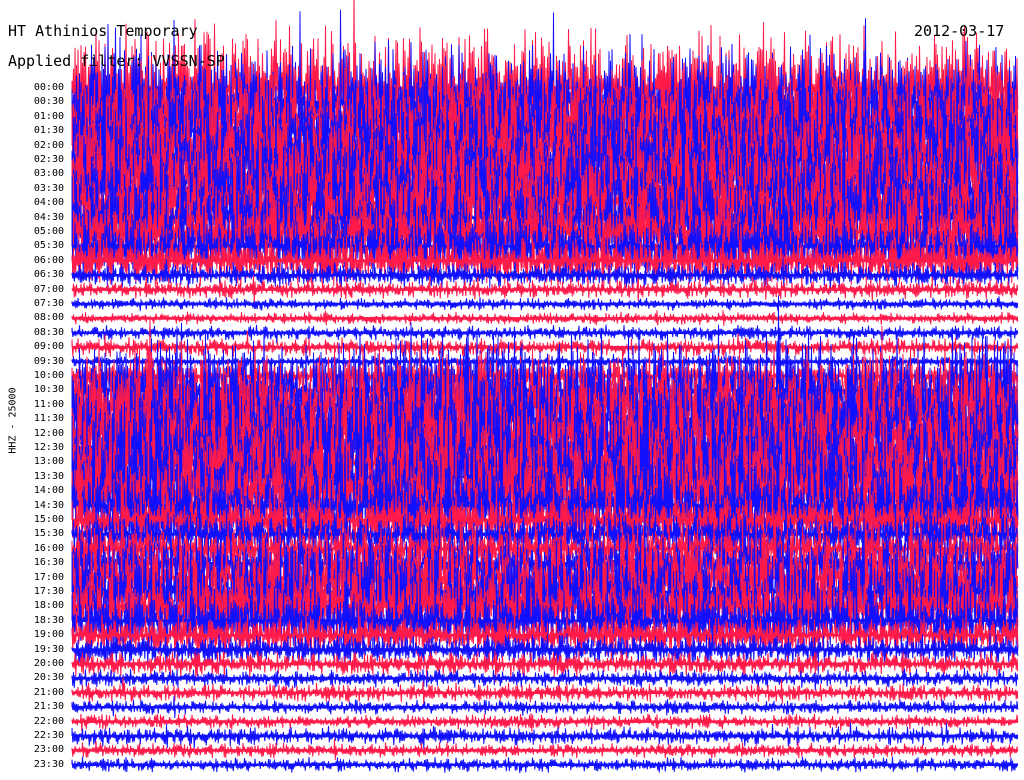 The height and width of the screenshot is (780, 1024). What do you see at coordinates (48, 246) in the screenshot?
I see `time-label: 05:30` at bounding box center [48, 246].